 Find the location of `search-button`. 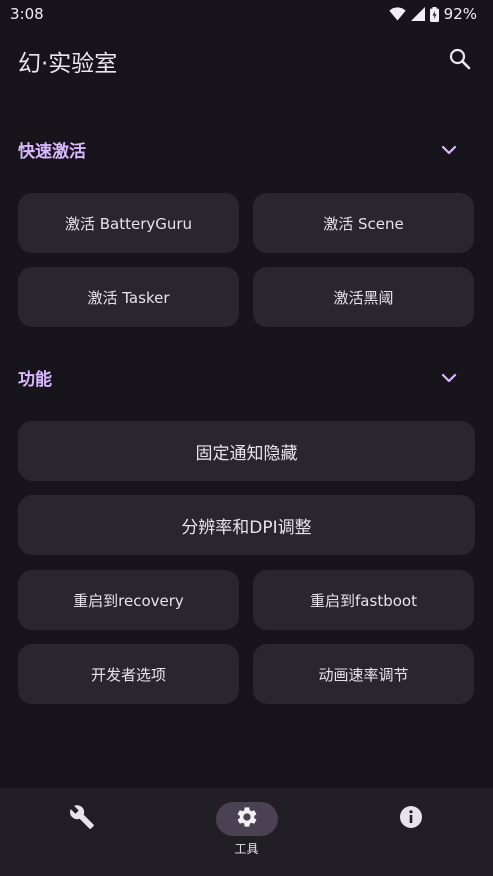

search-button is located at coordinates (460, 61).